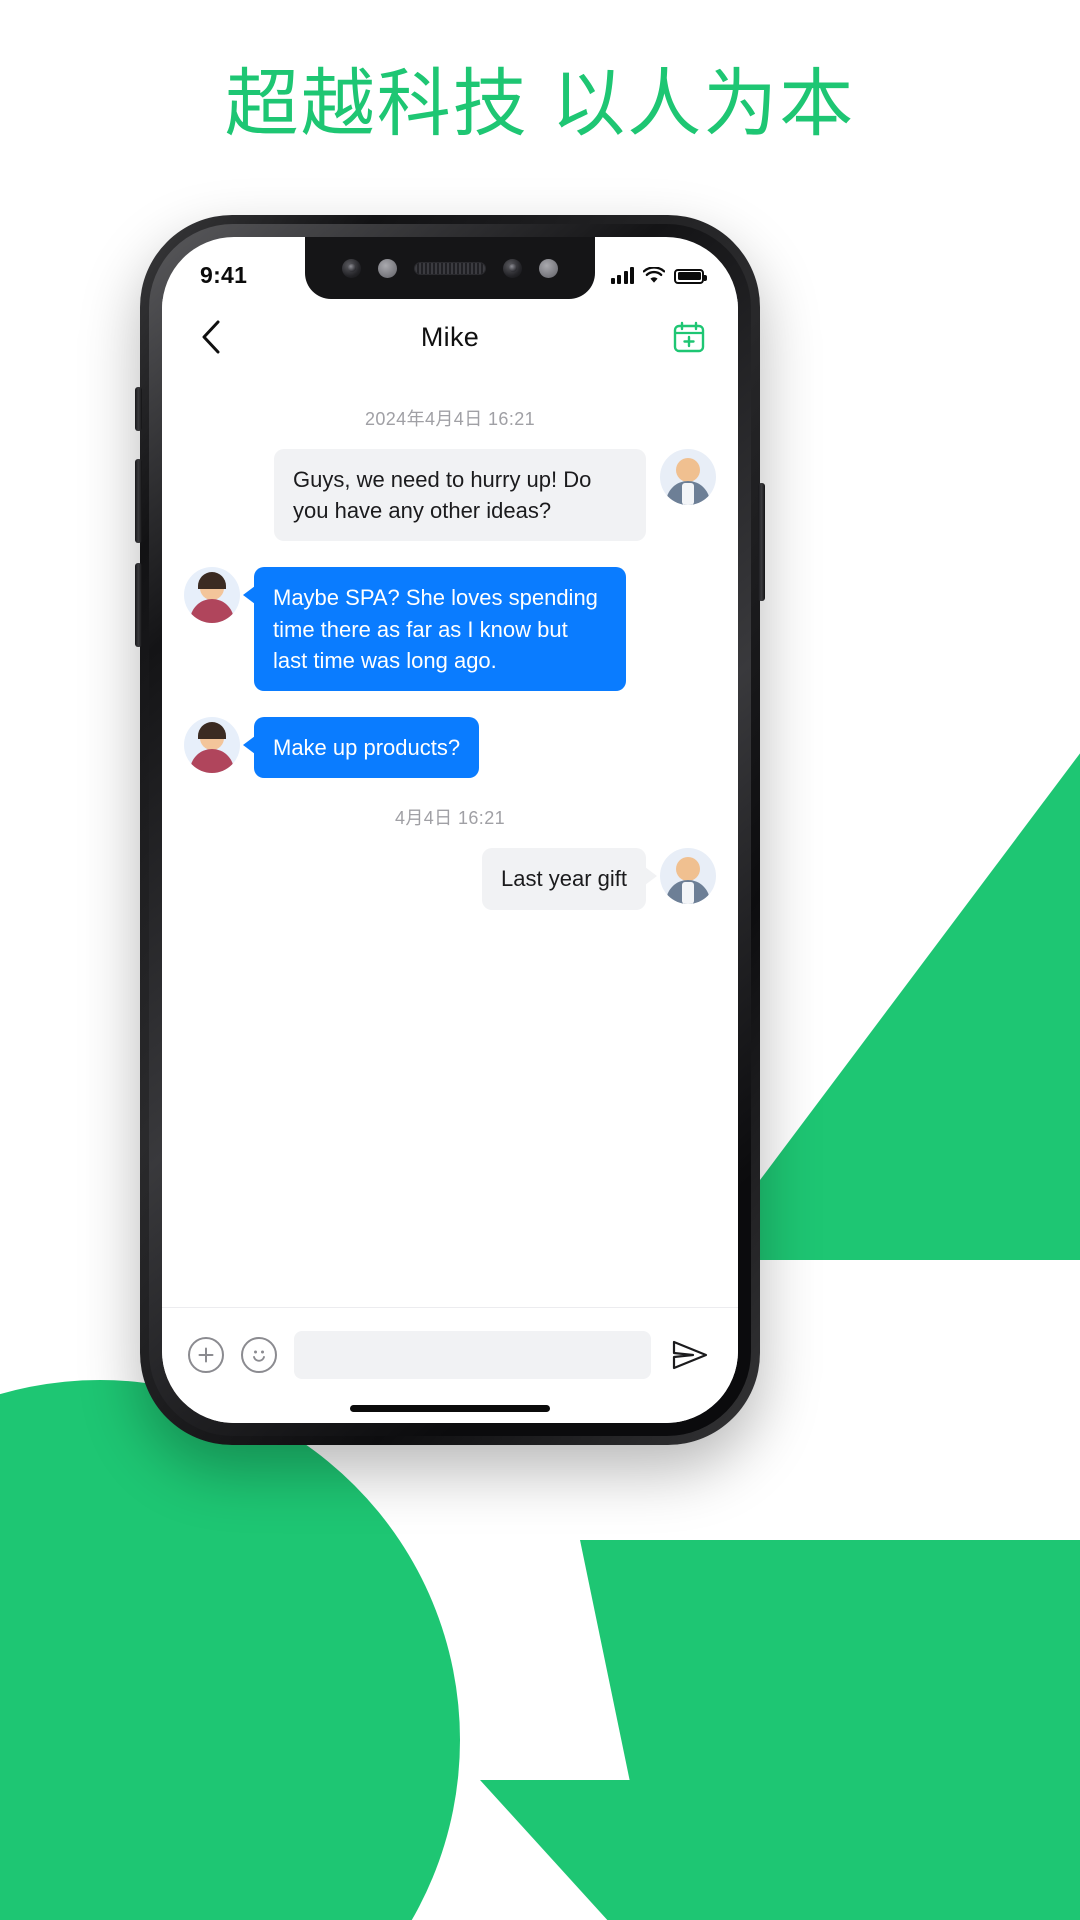 The height and width of the screenshot is (1920, 1080). What do you see at coordinates (450, 818) in the screenshot?
I see `date-divider: 4月4日 16:21` at bounding box center [450, 818].